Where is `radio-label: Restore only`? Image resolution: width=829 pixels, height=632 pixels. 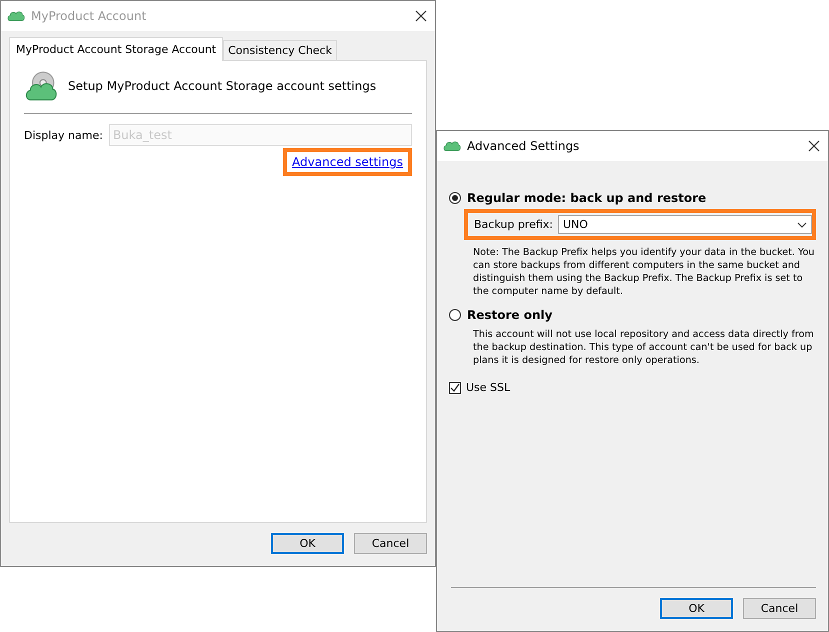
radio-label: Restore only is located at coordinates (509, 315).